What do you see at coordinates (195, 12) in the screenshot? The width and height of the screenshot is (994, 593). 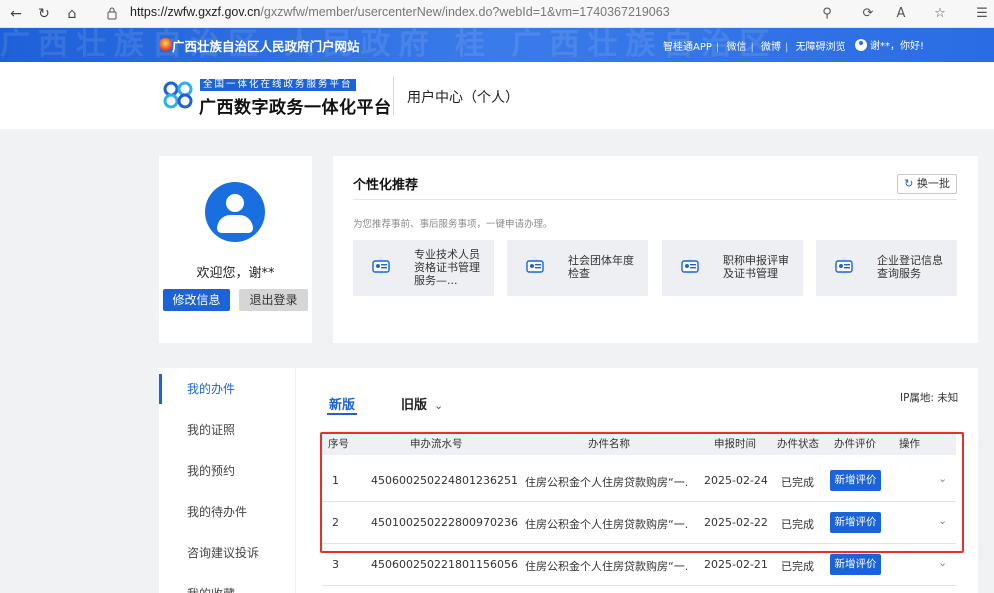 I see `url-host: https://zwfw.gxzf.gov.cn` at bounding box center [195, 12].